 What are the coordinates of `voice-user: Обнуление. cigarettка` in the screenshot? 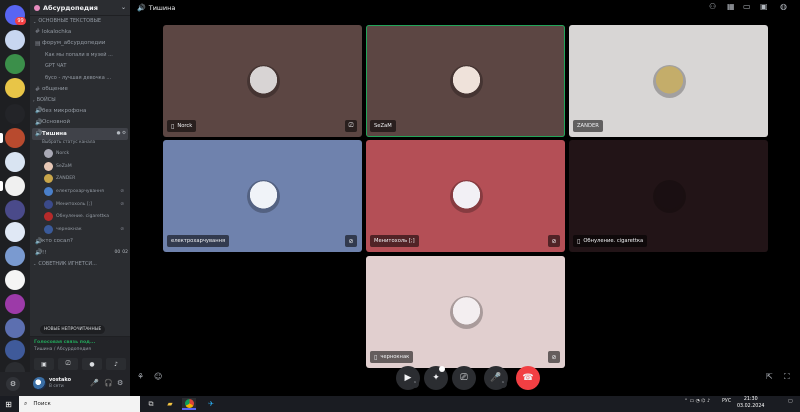 It's located at (80, 216).